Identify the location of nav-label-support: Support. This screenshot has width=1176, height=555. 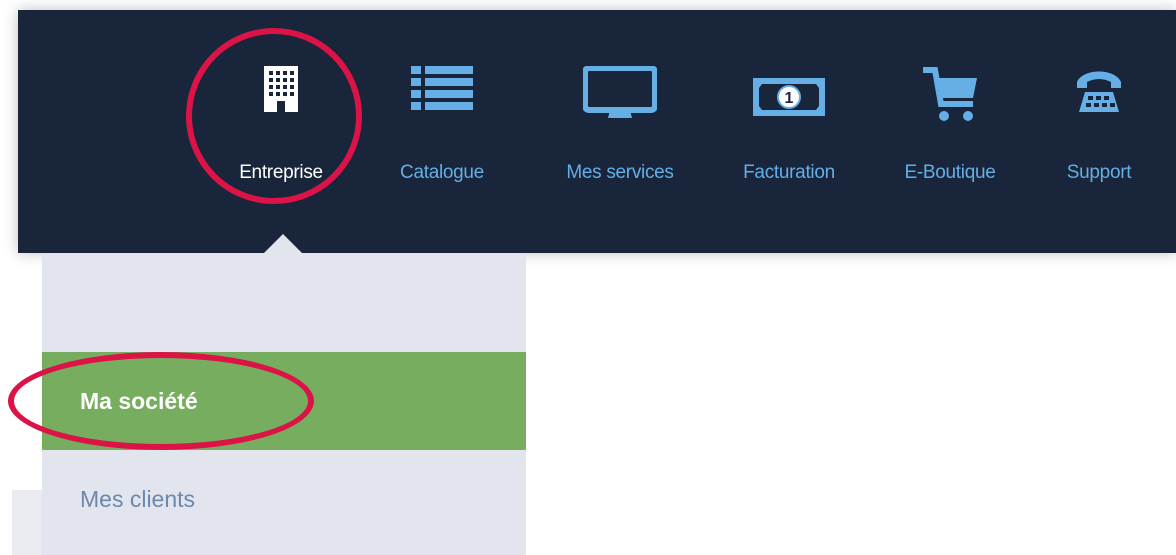
(1099, 172).